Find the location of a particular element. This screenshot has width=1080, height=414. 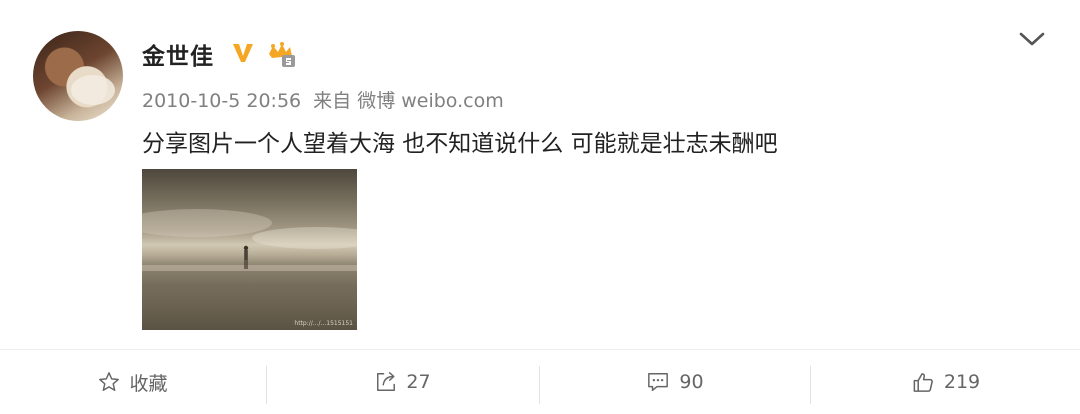

post-text: 分享图片一个人望着大海 也不知道说什么 可能就是壮志未酬吧 is located at coordinates (460, 144).